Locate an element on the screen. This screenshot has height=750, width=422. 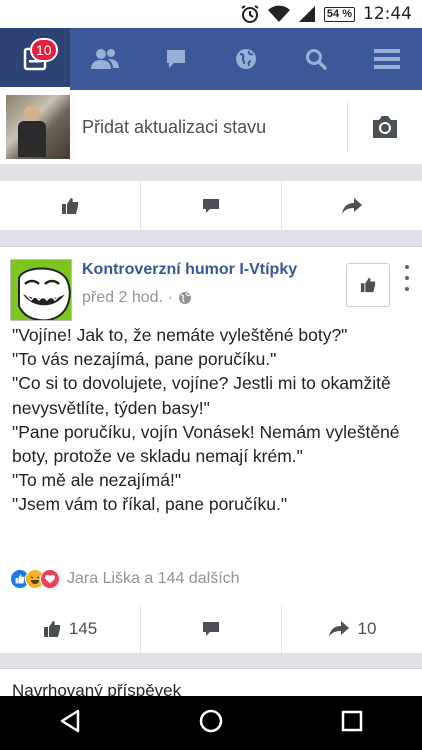
tab-menu is located at coordinates (387, 59).